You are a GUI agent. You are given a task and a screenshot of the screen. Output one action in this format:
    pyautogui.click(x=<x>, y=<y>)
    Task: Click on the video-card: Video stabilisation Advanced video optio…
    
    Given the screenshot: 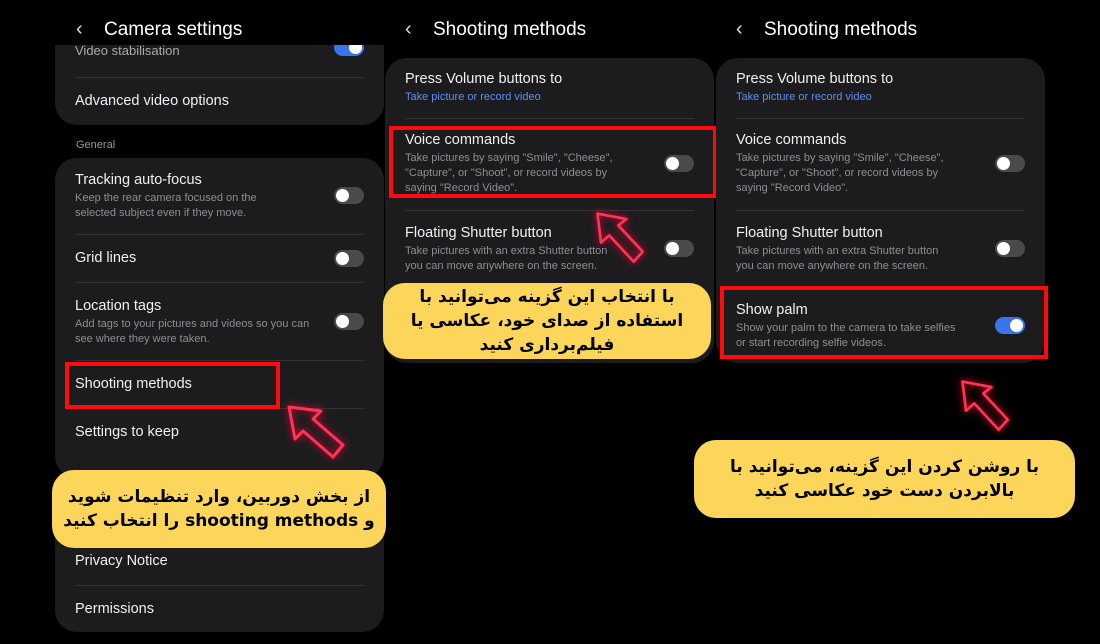 What is the action you would take?
    pyautogui.click(x=219, y=85)
    